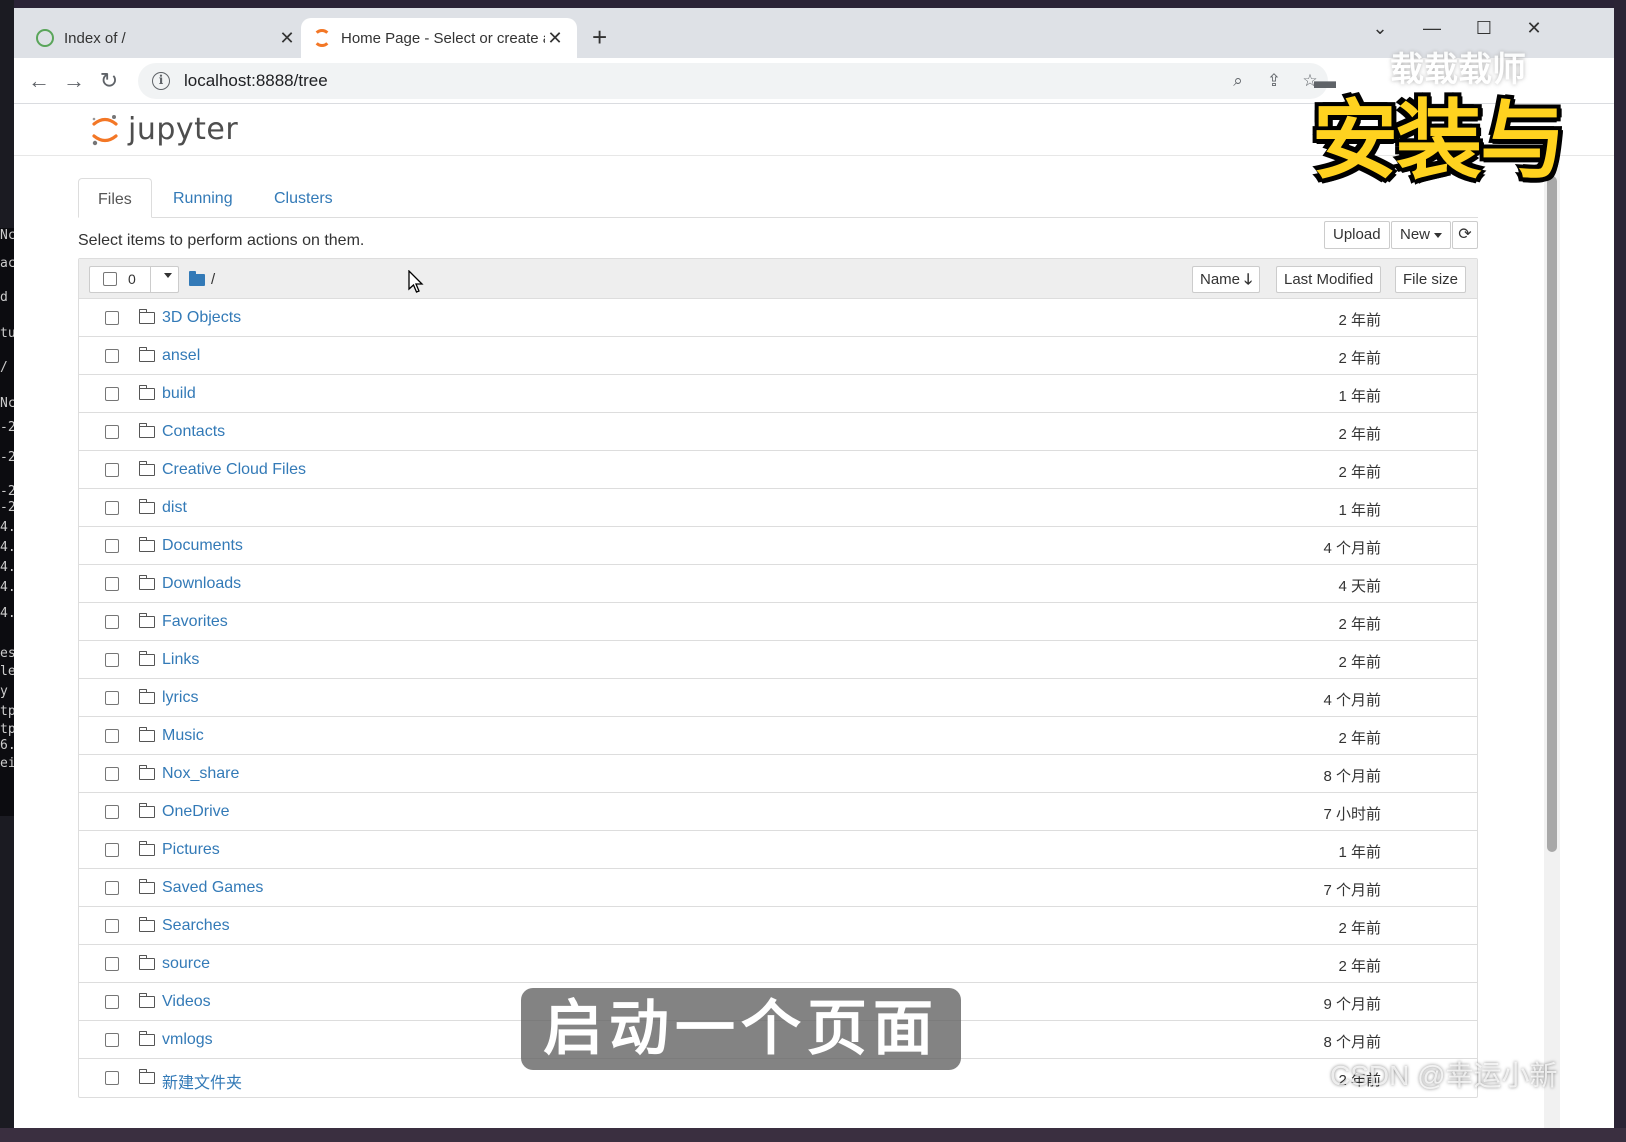 Image resolution: width=1626 pixels, height=1142 pixels. I want to click on tab-clusters: Clusters, so click(303, 198).